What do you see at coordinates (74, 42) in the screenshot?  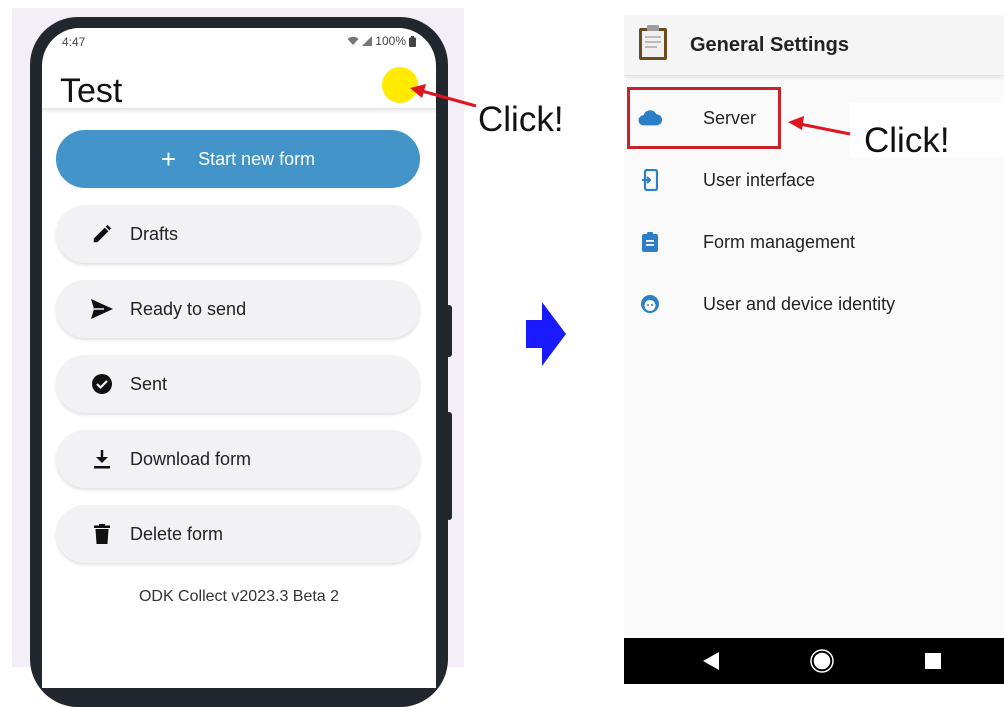 I see `status-time: 4:47` at bounding box center [74, 42].